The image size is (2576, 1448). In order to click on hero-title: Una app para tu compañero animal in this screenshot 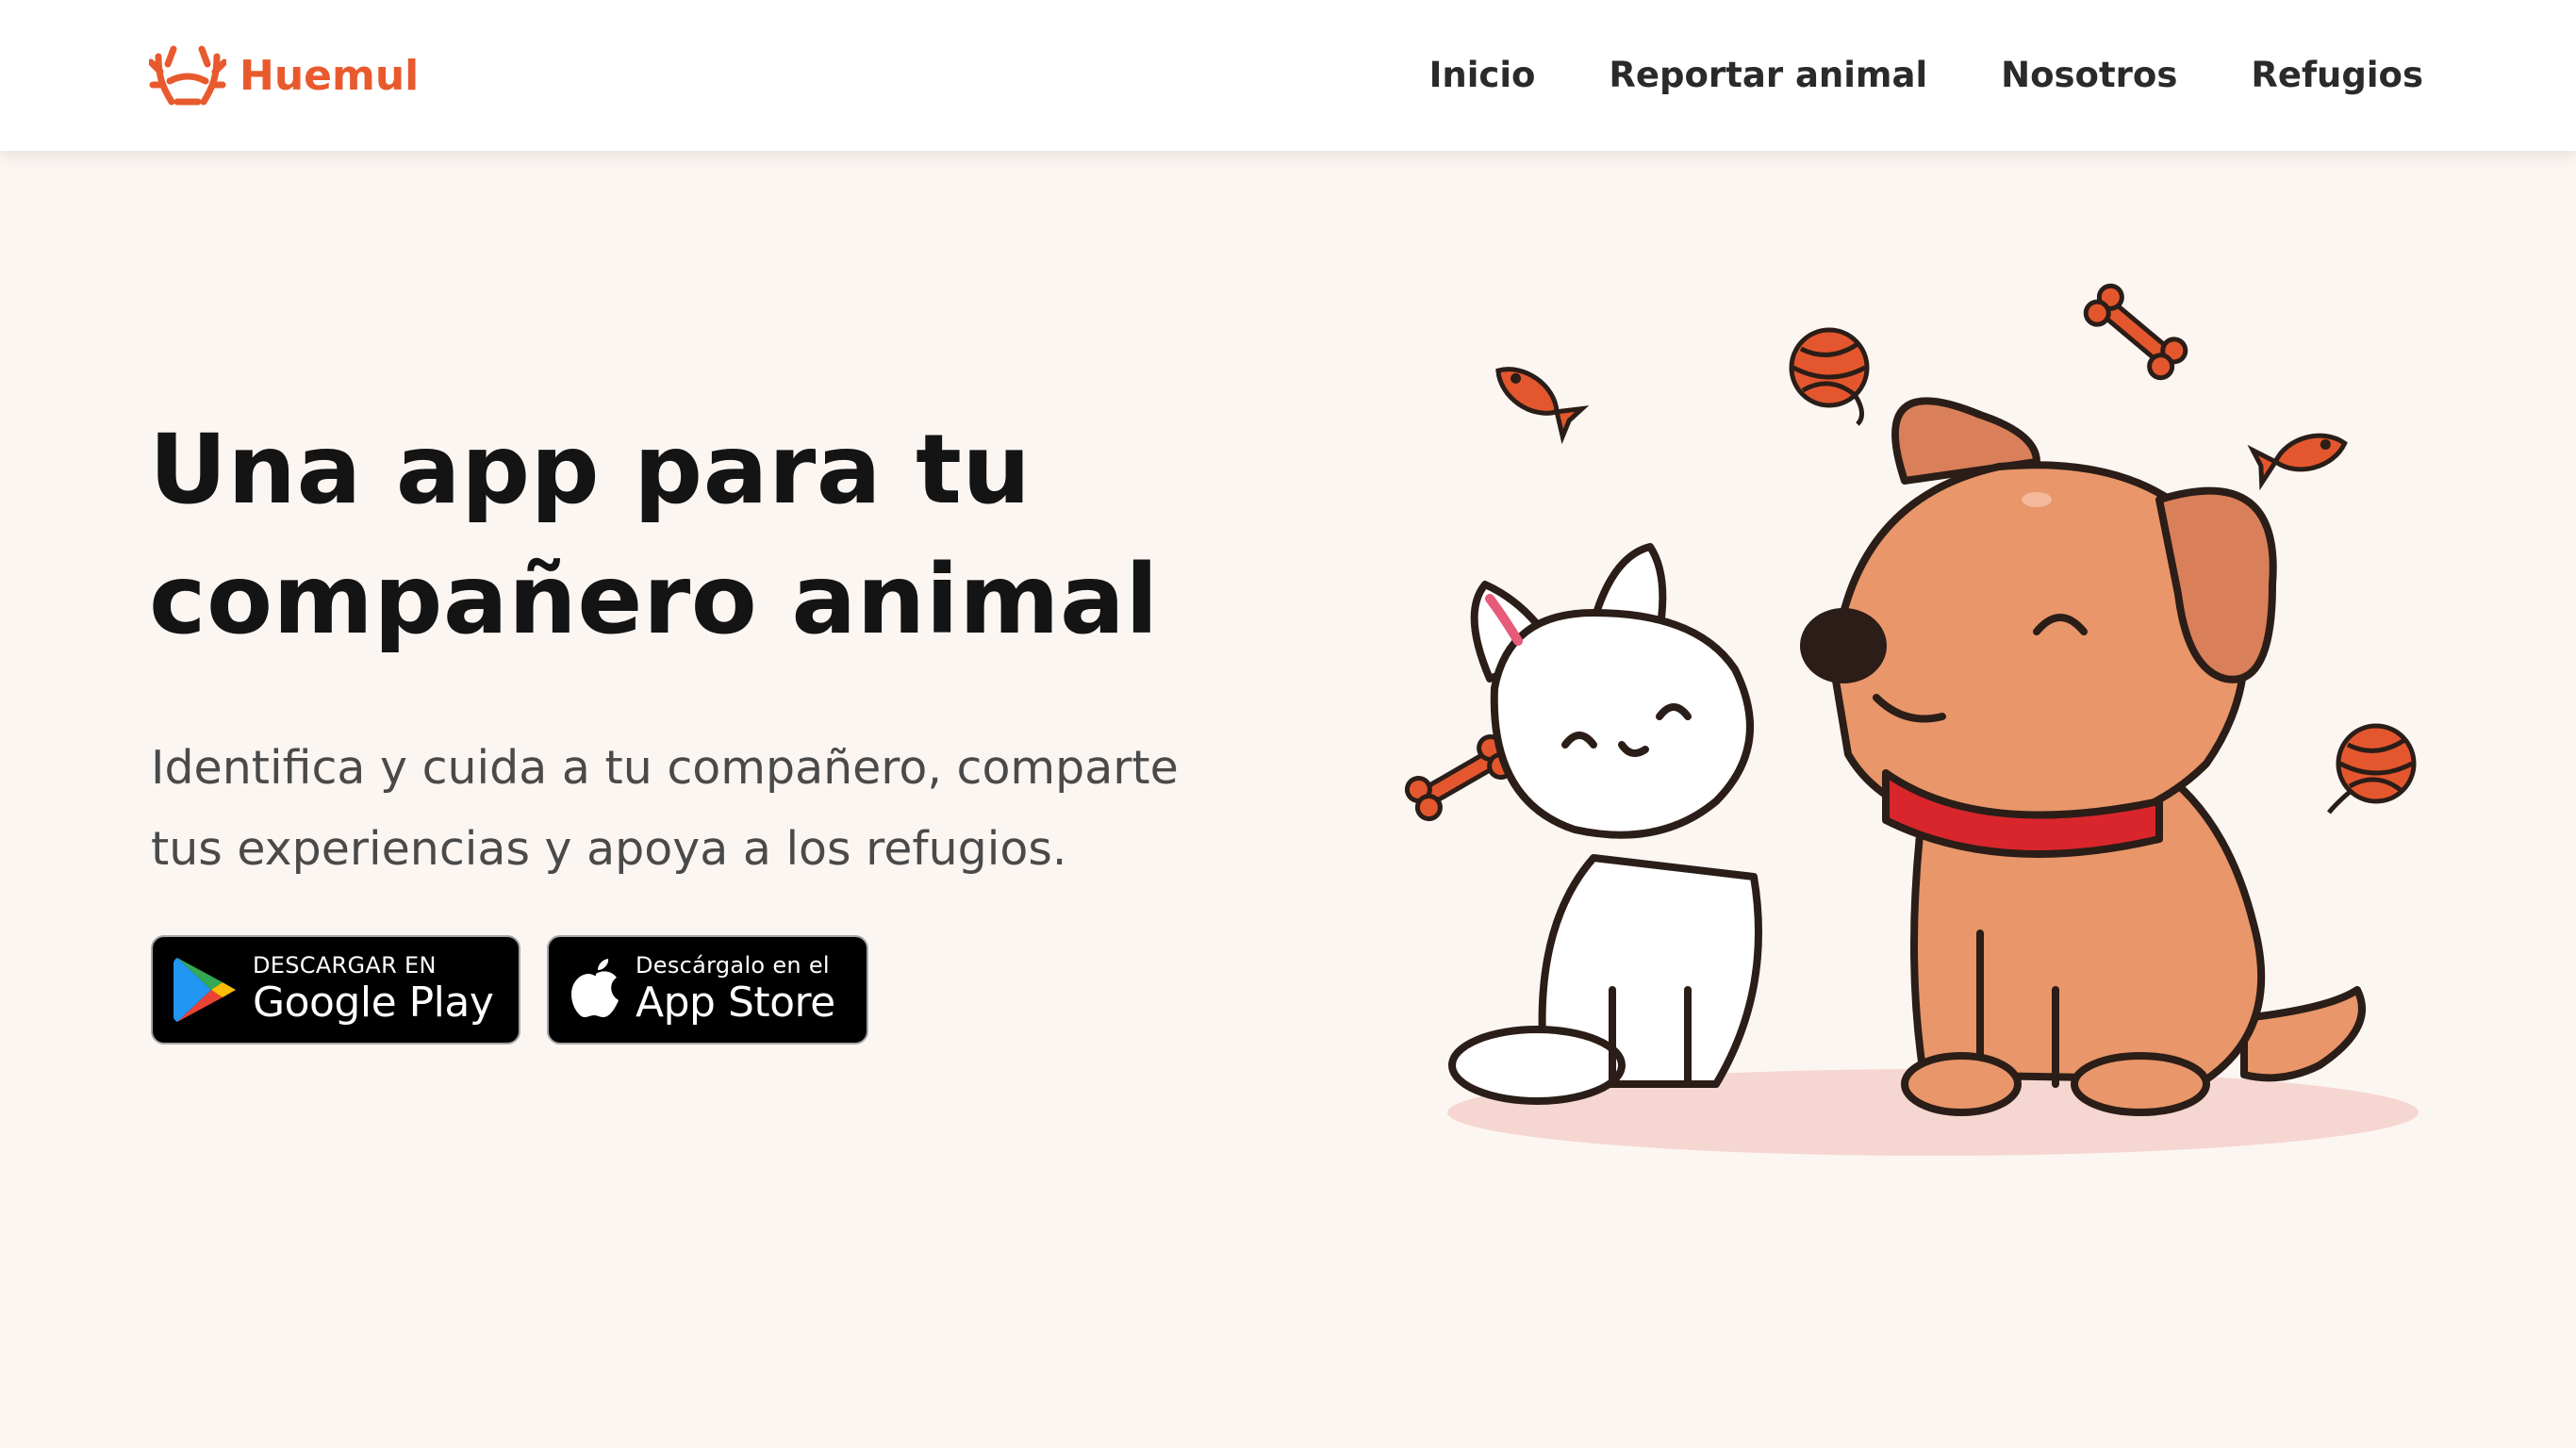, I will do `click(654, 535)`.